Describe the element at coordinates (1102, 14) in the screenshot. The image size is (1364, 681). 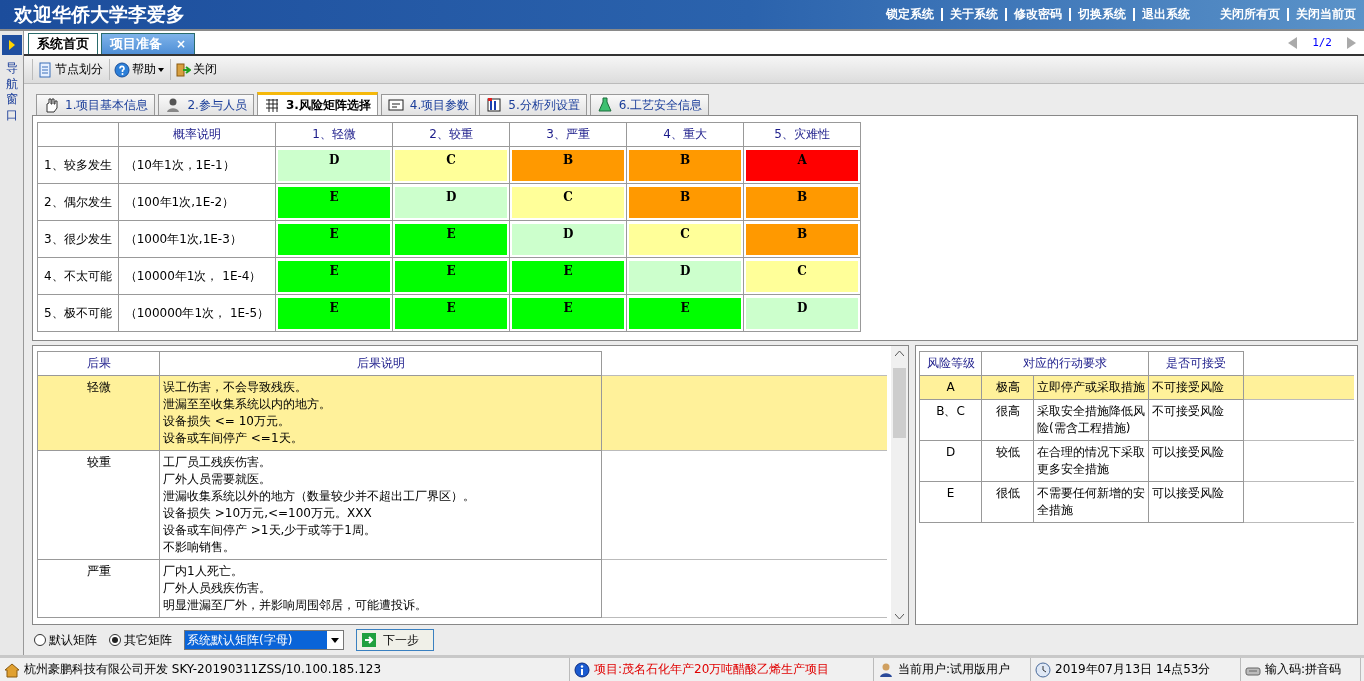
I see `header-link: 切换系统` at that location.